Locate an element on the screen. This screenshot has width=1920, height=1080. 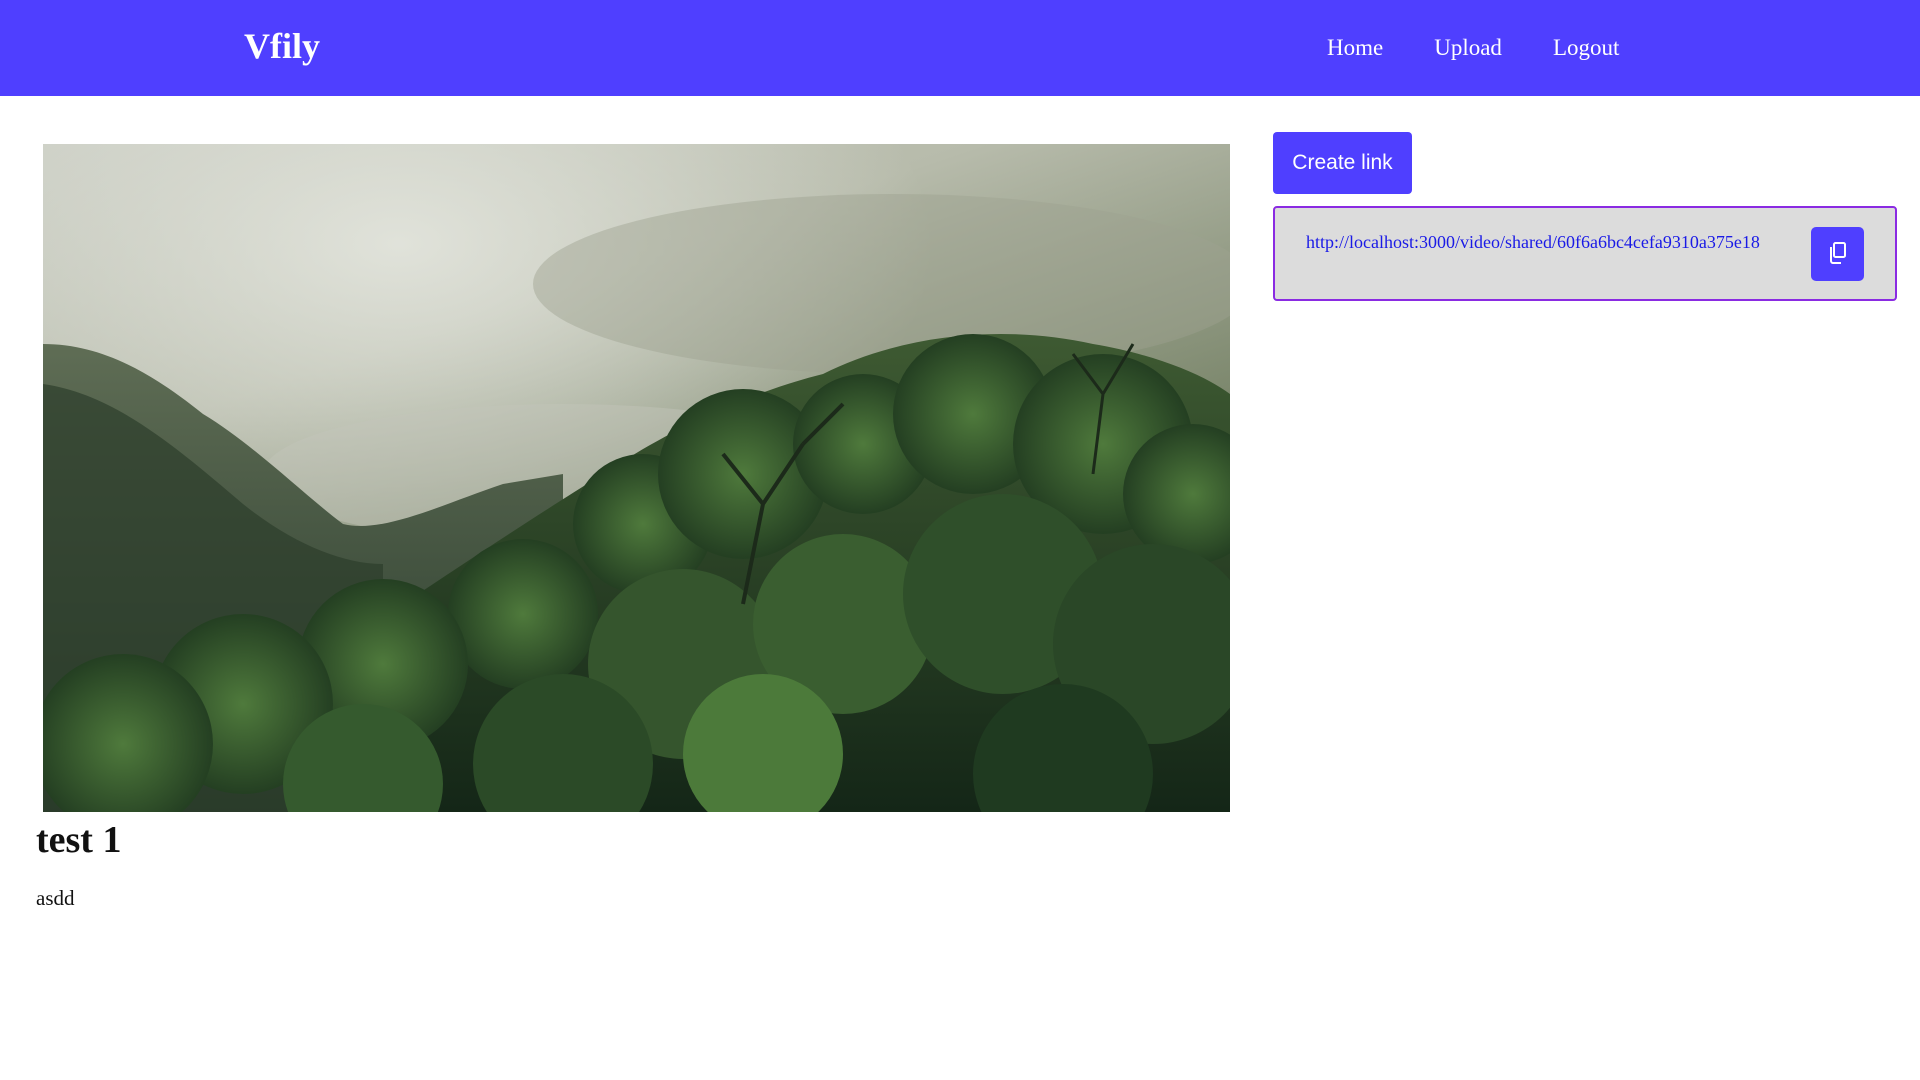
copy-link-button is located at coordinates (1837, 254).